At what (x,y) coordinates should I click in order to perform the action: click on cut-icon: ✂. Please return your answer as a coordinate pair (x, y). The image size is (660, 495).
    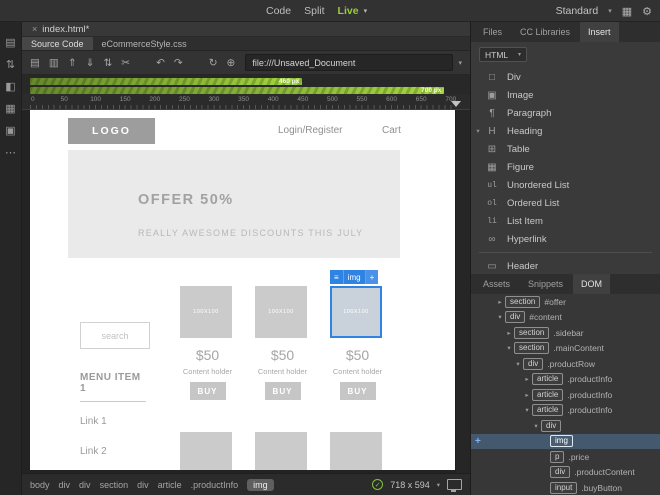
    Looking at the image, I should click on (125, 63).